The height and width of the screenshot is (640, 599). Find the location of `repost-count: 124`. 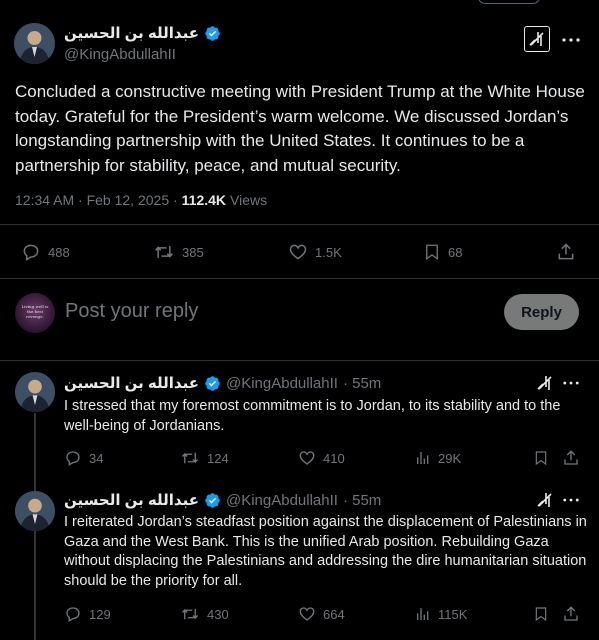

repost-count: 124 is located at coordinates (218, 458).